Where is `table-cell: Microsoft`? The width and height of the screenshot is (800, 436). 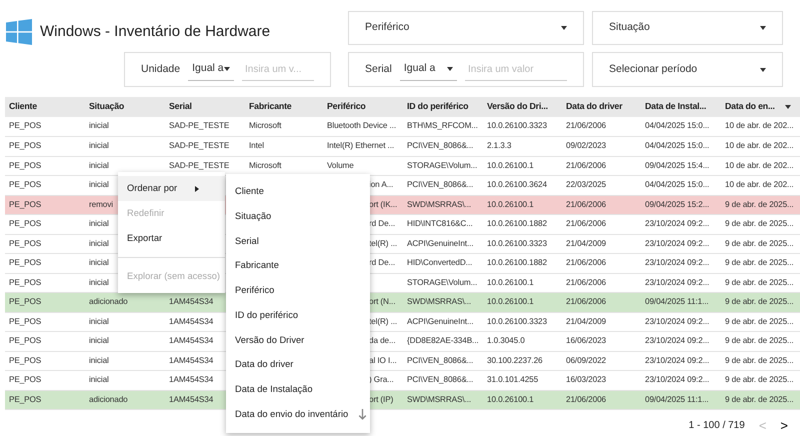
table-cell: Microsoft is located at coordinates (284, 126).